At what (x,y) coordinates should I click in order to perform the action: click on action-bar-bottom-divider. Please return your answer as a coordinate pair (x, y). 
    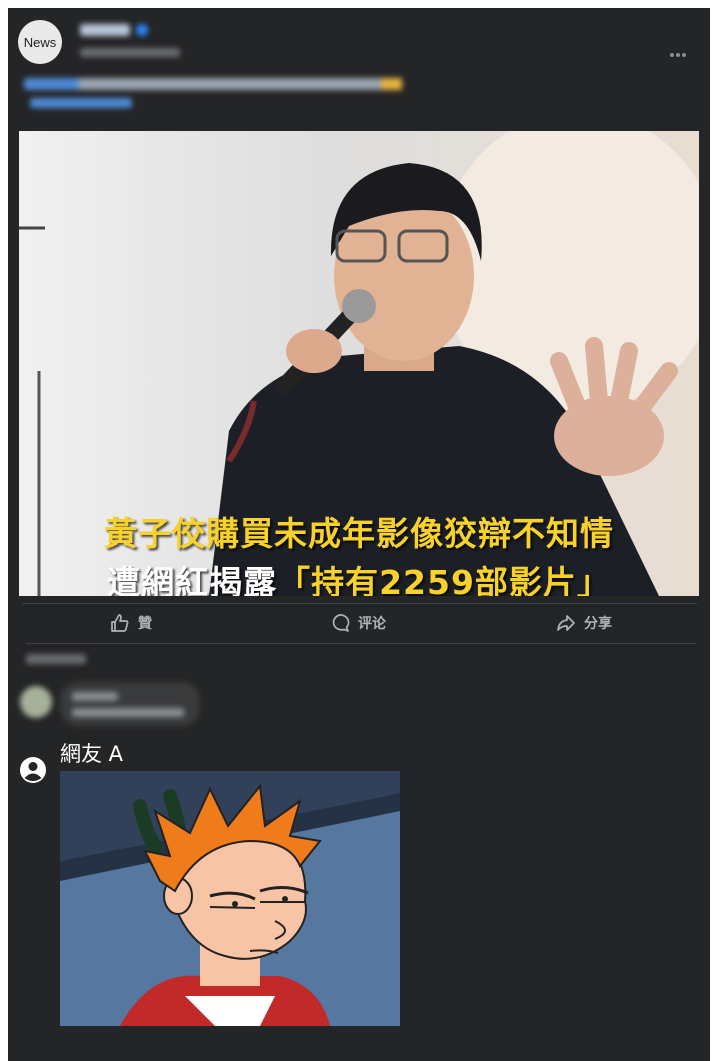
    Looking at the image, I should click on (361, 643).